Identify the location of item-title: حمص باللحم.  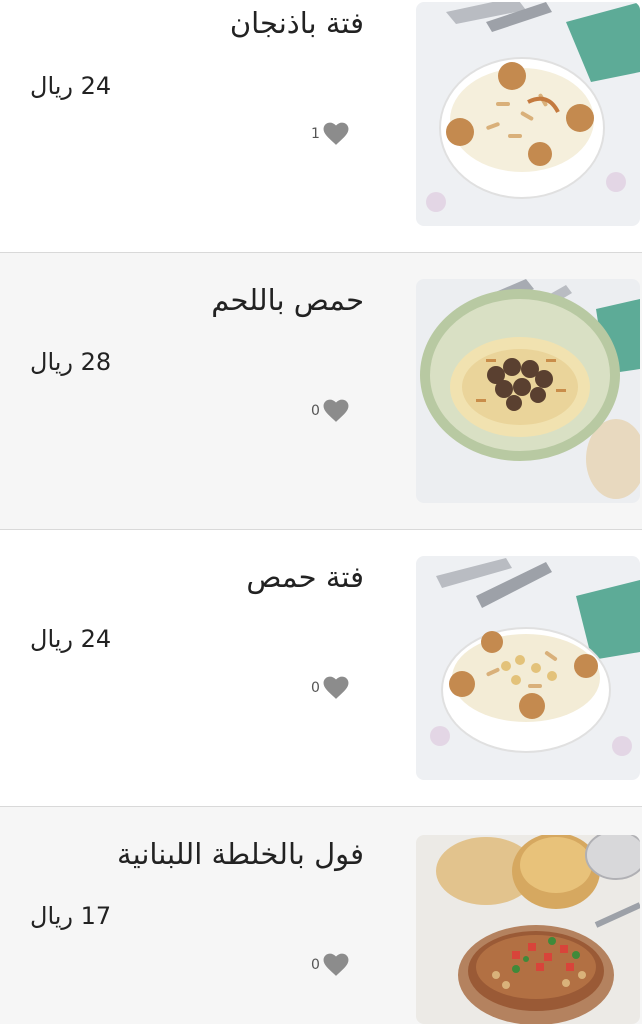
(287, 300).